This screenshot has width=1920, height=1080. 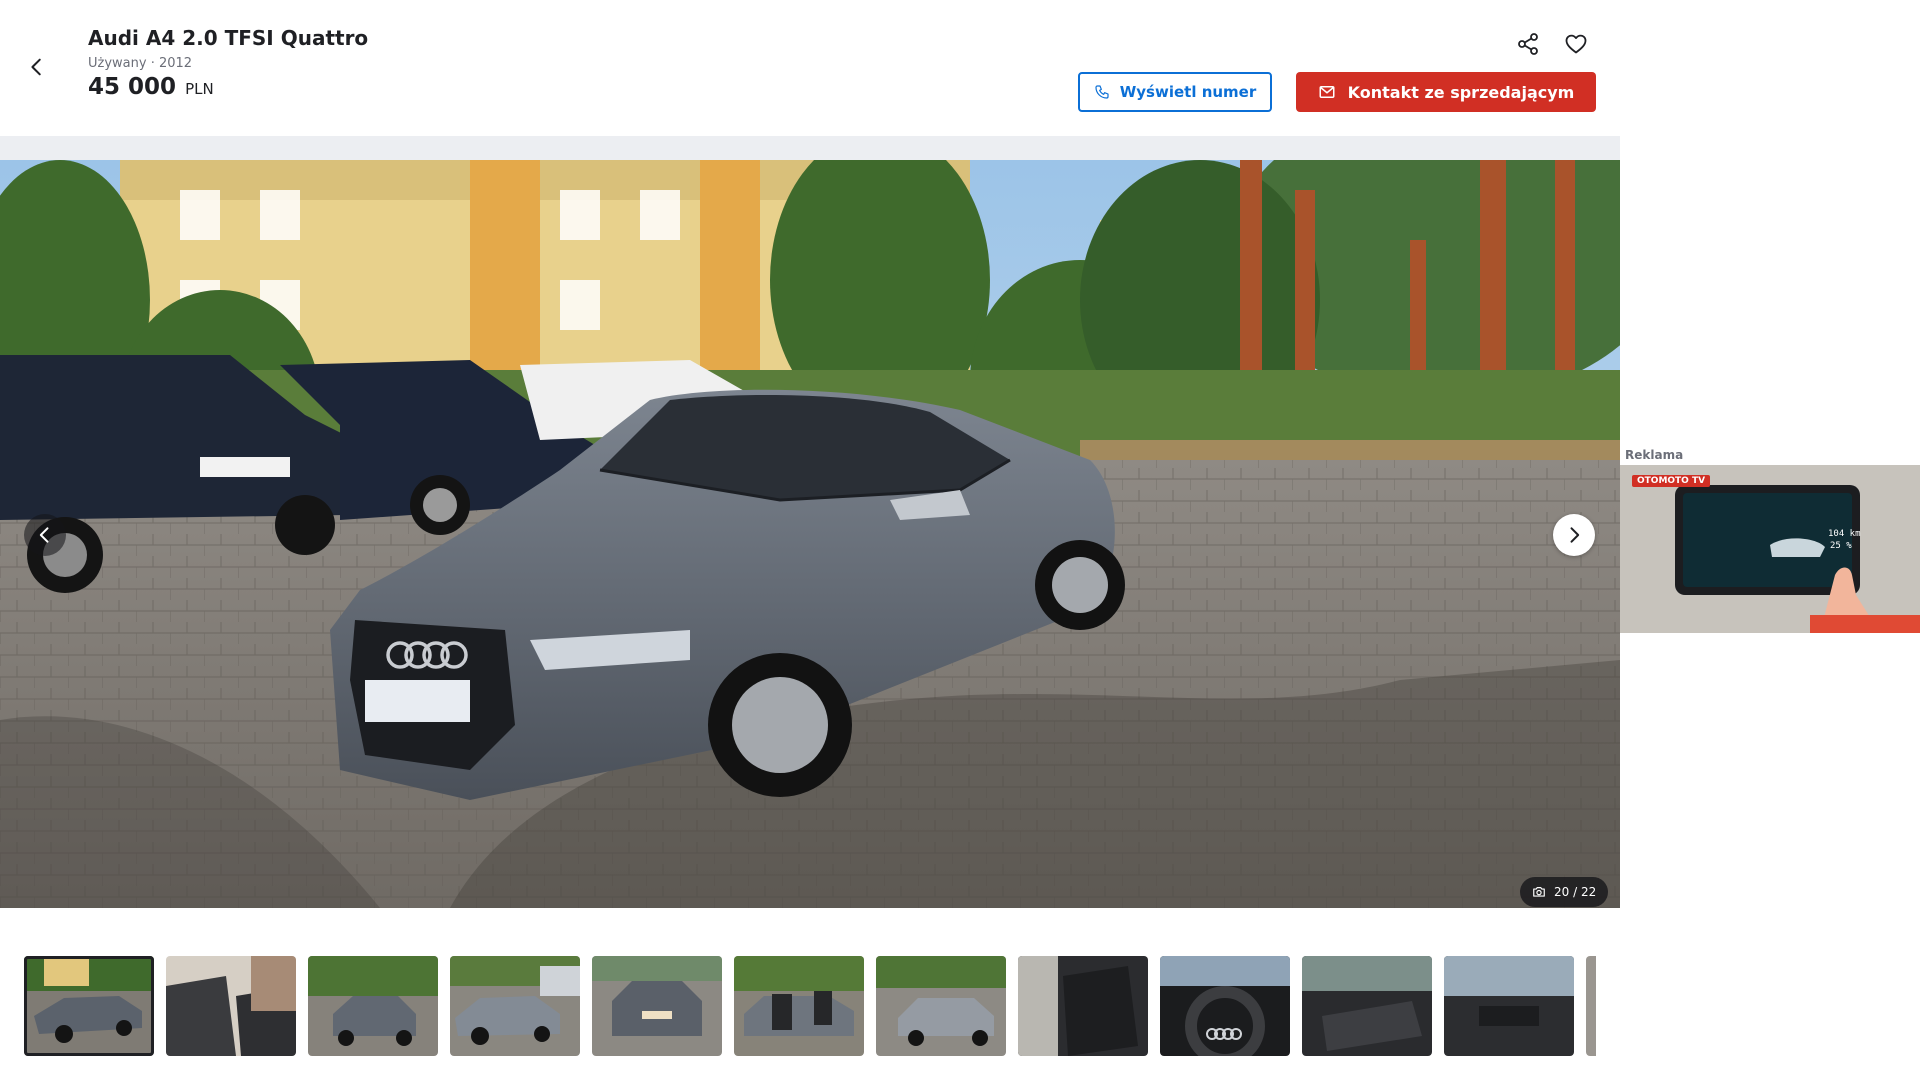 I want to click on price-value: 45 000, so click(x=132, y=87).